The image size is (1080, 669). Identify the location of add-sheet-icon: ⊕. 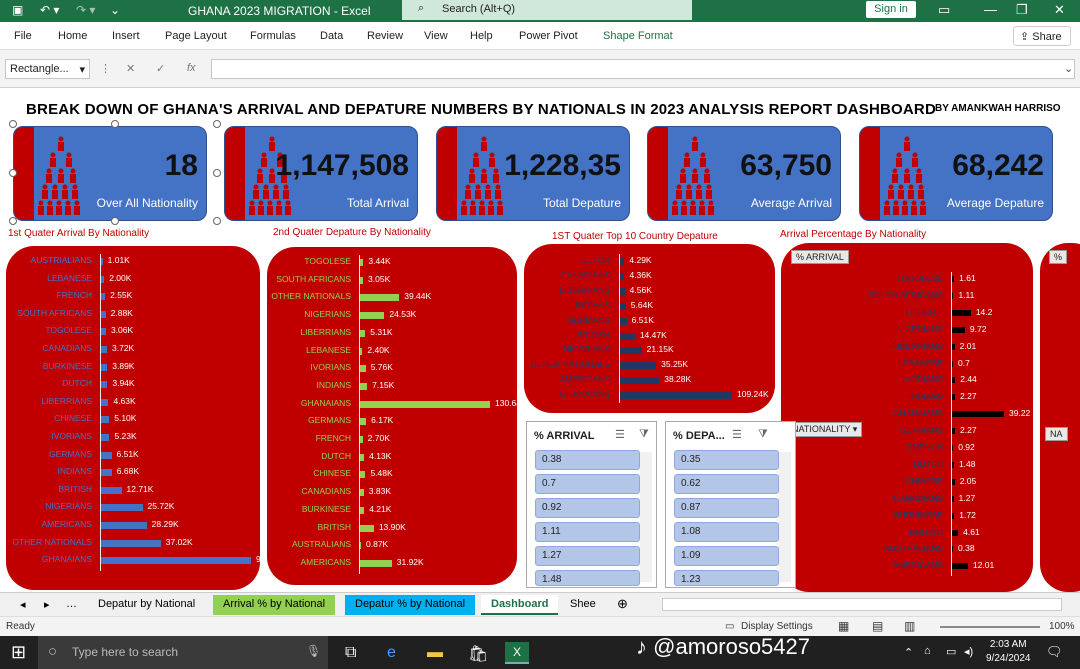
(622, 604).